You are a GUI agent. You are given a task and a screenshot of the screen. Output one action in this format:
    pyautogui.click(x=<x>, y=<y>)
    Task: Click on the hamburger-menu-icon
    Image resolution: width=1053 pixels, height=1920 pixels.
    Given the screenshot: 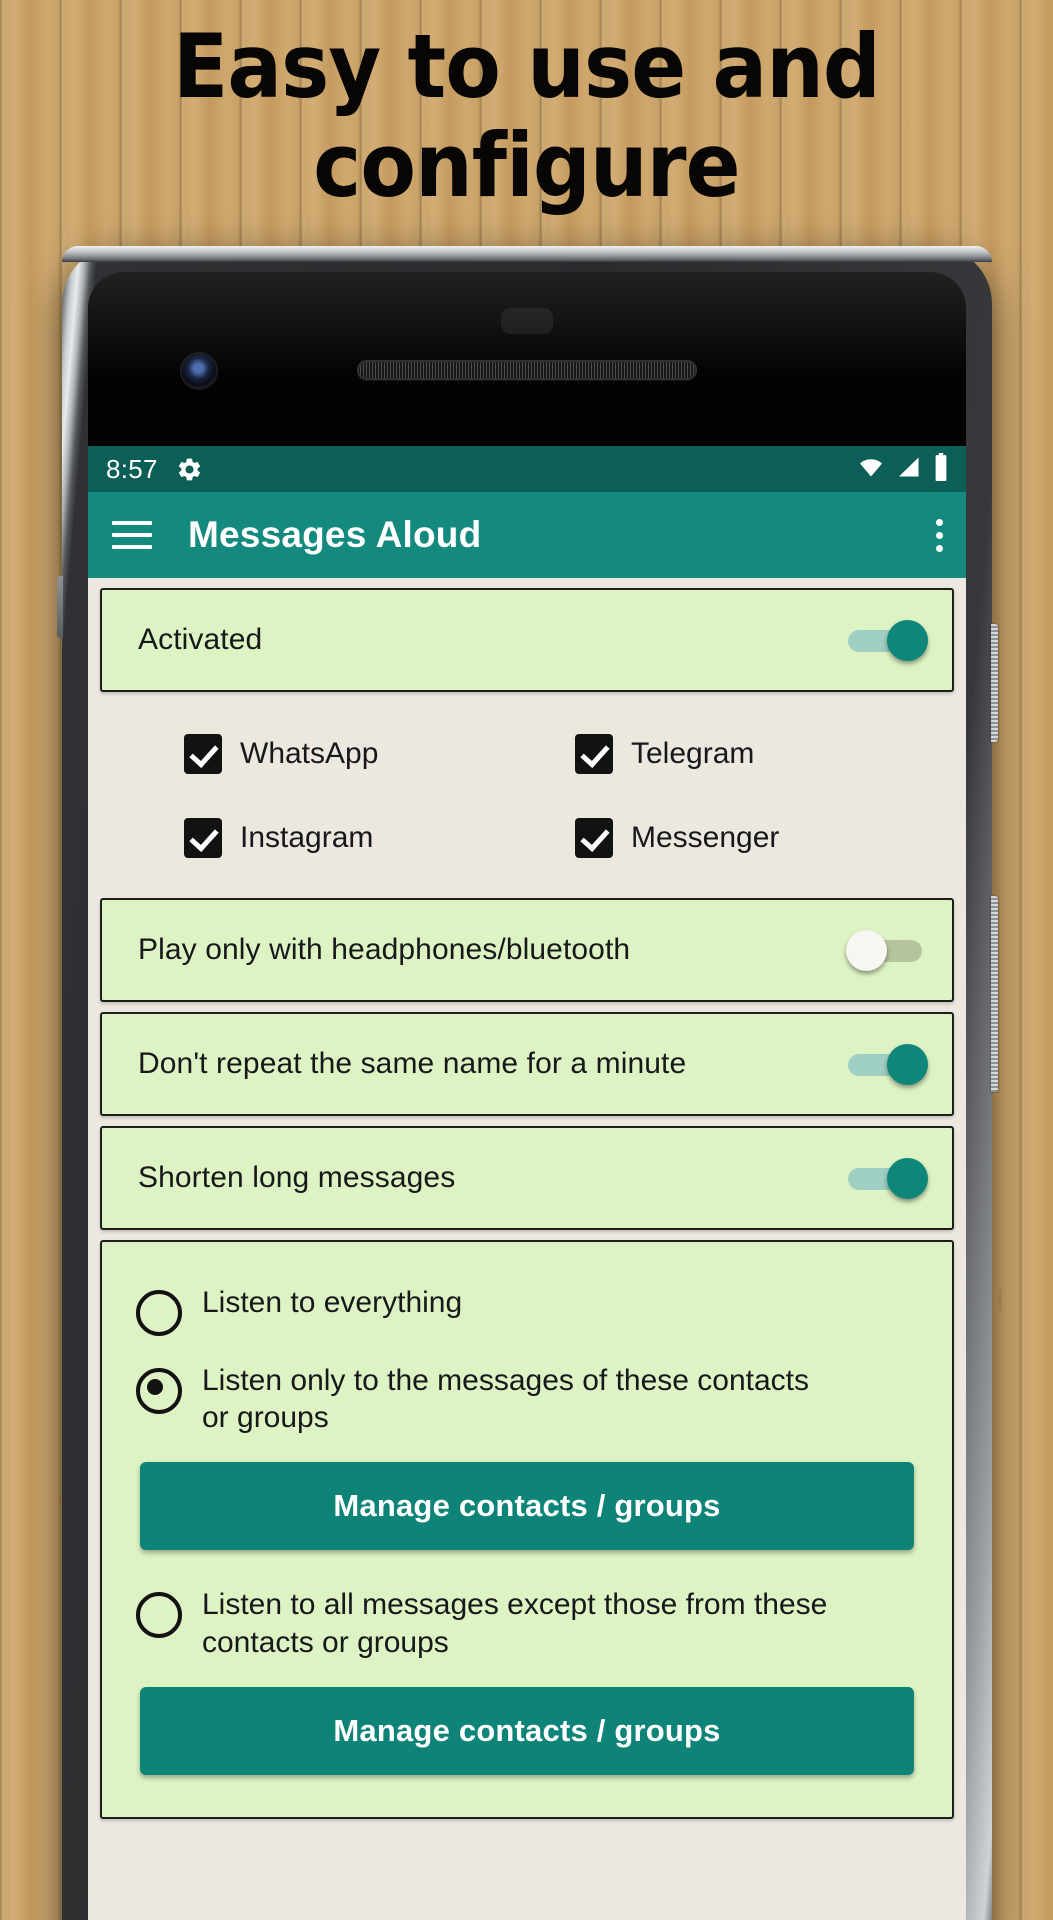 What is the action you would take?
    pyautogui.click(x=132, y=535)
    